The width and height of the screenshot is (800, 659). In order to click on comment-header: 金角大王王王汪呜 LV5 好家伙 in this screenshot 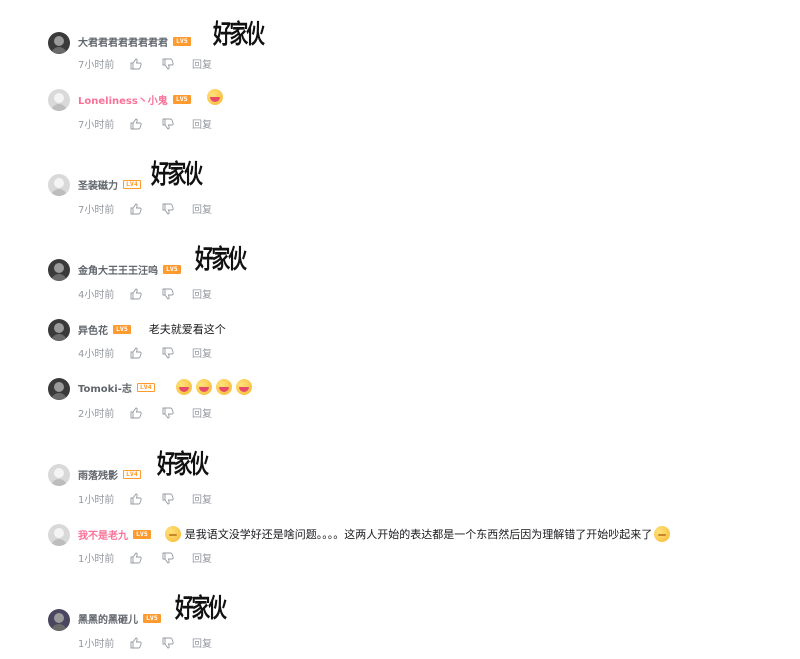, I will do `click(171, 261)`.